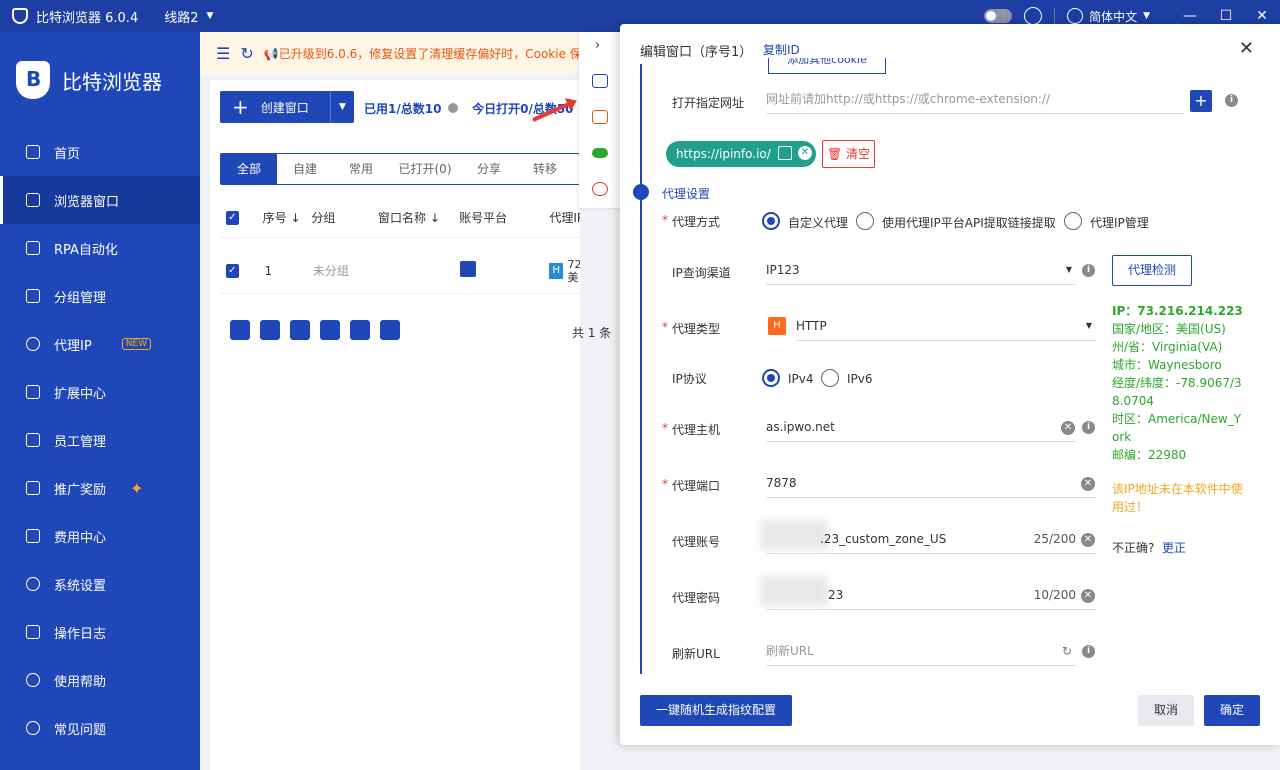 The image size is (1280, 770). I want to click on proxy-mode-api-radio, so click(865, 221).